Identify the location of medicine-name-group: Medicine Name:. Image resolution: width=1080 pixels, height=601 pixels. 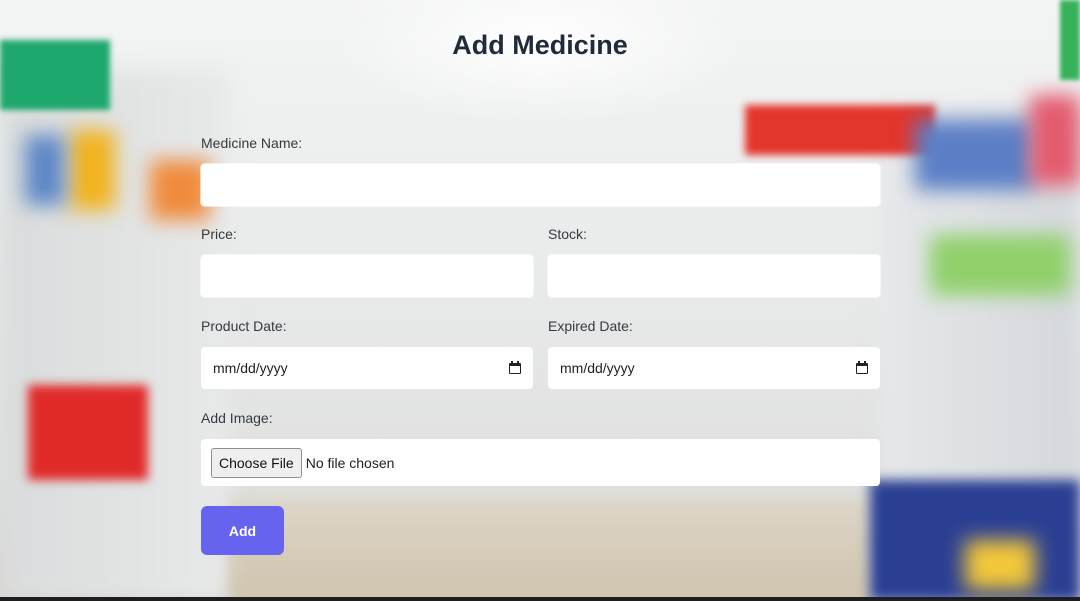
(540, 180).